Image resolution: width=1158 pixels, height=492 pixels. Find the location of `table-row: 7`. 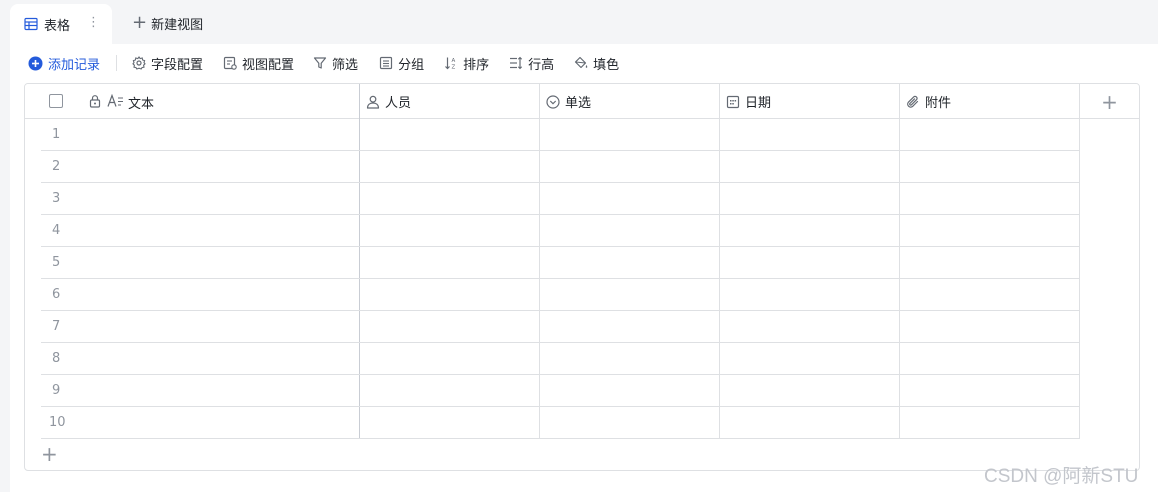

table-row: 7 is located at coordinates (560, 327).